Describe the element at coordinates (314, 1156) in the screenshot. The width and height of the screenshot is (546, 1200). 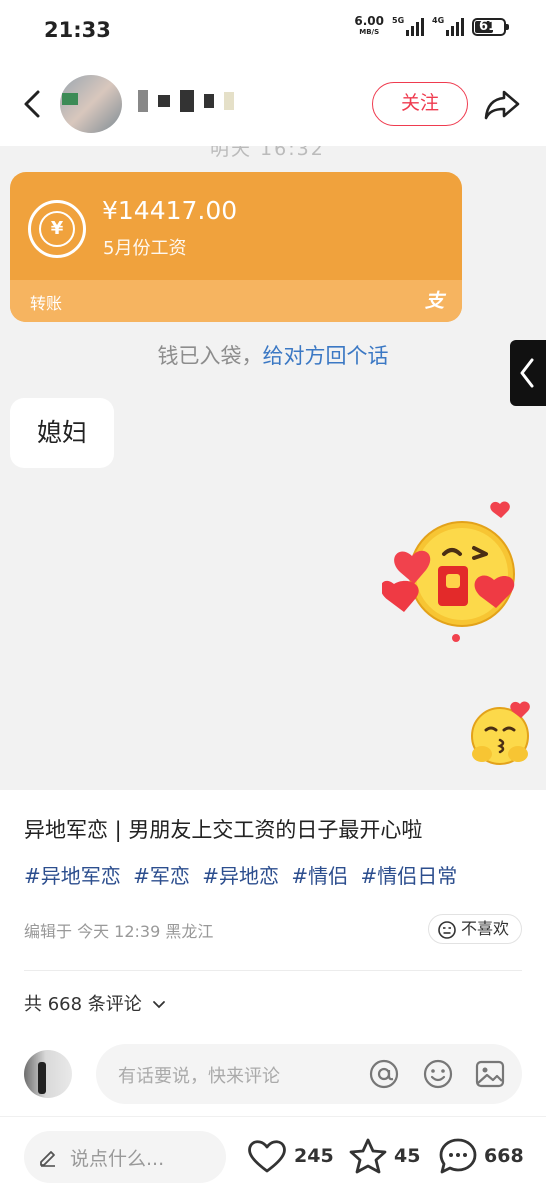
I see `like-count: 245` at that location.